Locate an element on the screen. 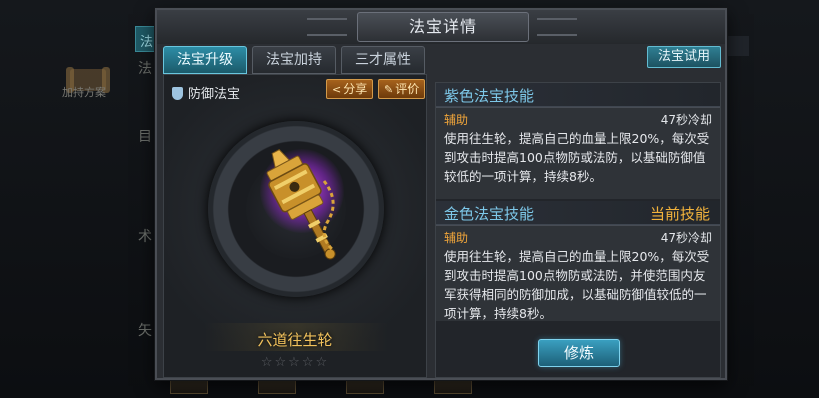 The width and height of the screenshot is (819, 398). treasure-type-label: 防御法宝 is located at coordinates (214, 94).